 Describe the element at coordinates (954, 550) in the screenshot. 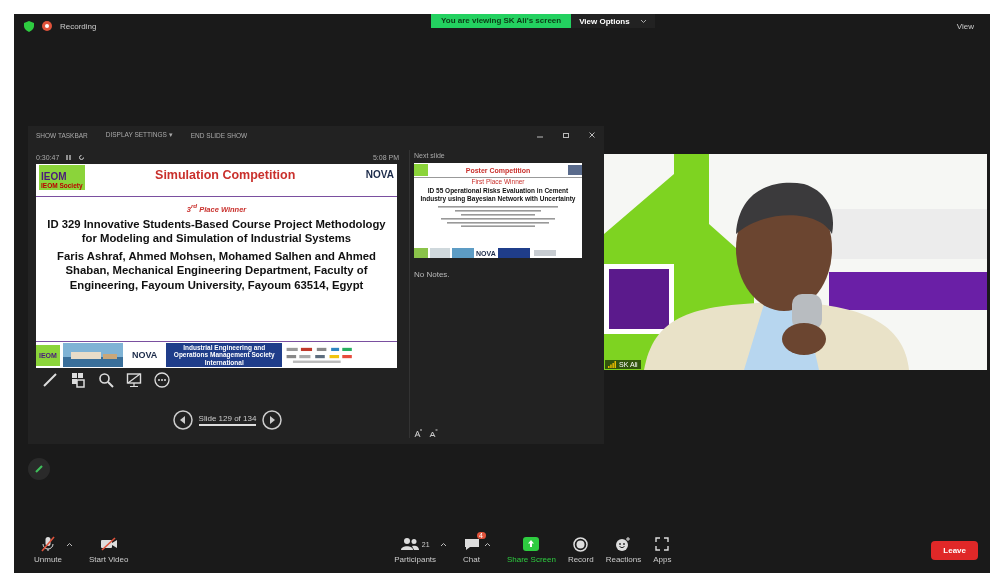

I see `leave-button: Leave` at that location.